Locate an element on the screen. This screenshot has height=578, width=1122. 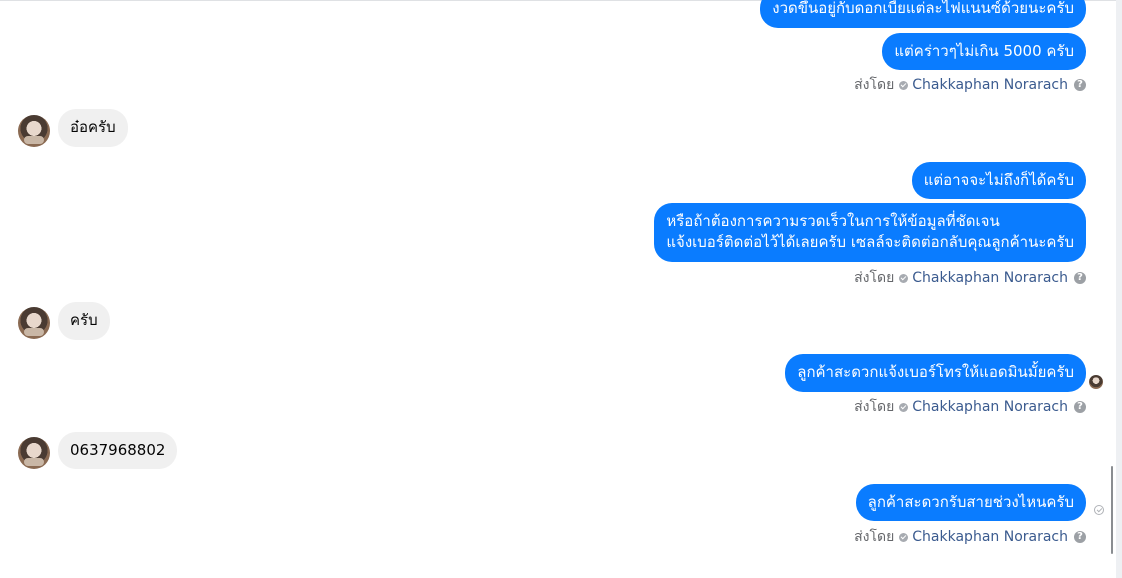
message-text: 0637968802 is located at coordinates (118, 450).